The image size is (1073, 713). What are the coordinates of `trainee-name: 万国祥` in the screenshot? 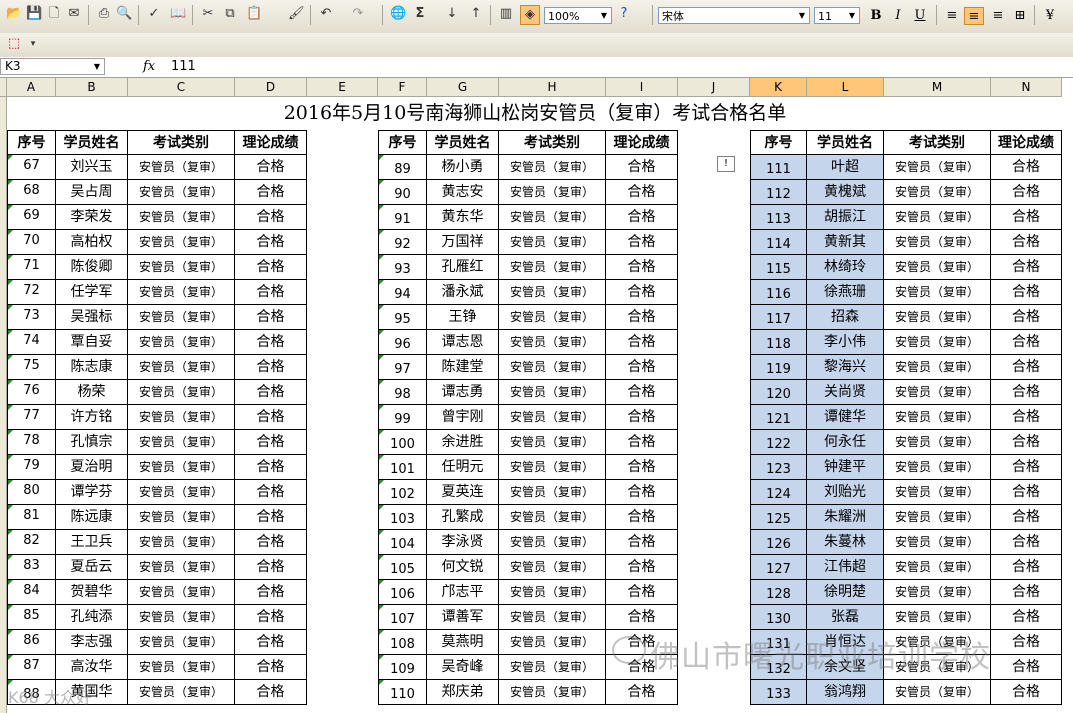 It's located at (463, 242).